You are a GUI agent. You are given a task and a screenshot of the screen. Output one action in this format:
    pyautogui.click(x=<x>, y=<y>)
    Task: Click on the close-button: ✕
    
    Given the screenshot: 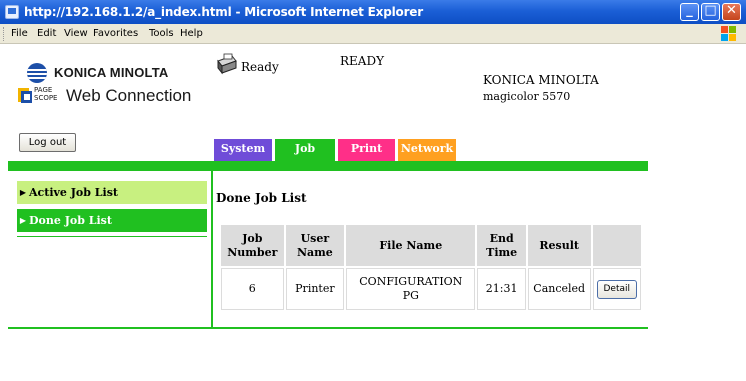 What is the action you would take?
    pyautogui.click(x=731, y=12)
    